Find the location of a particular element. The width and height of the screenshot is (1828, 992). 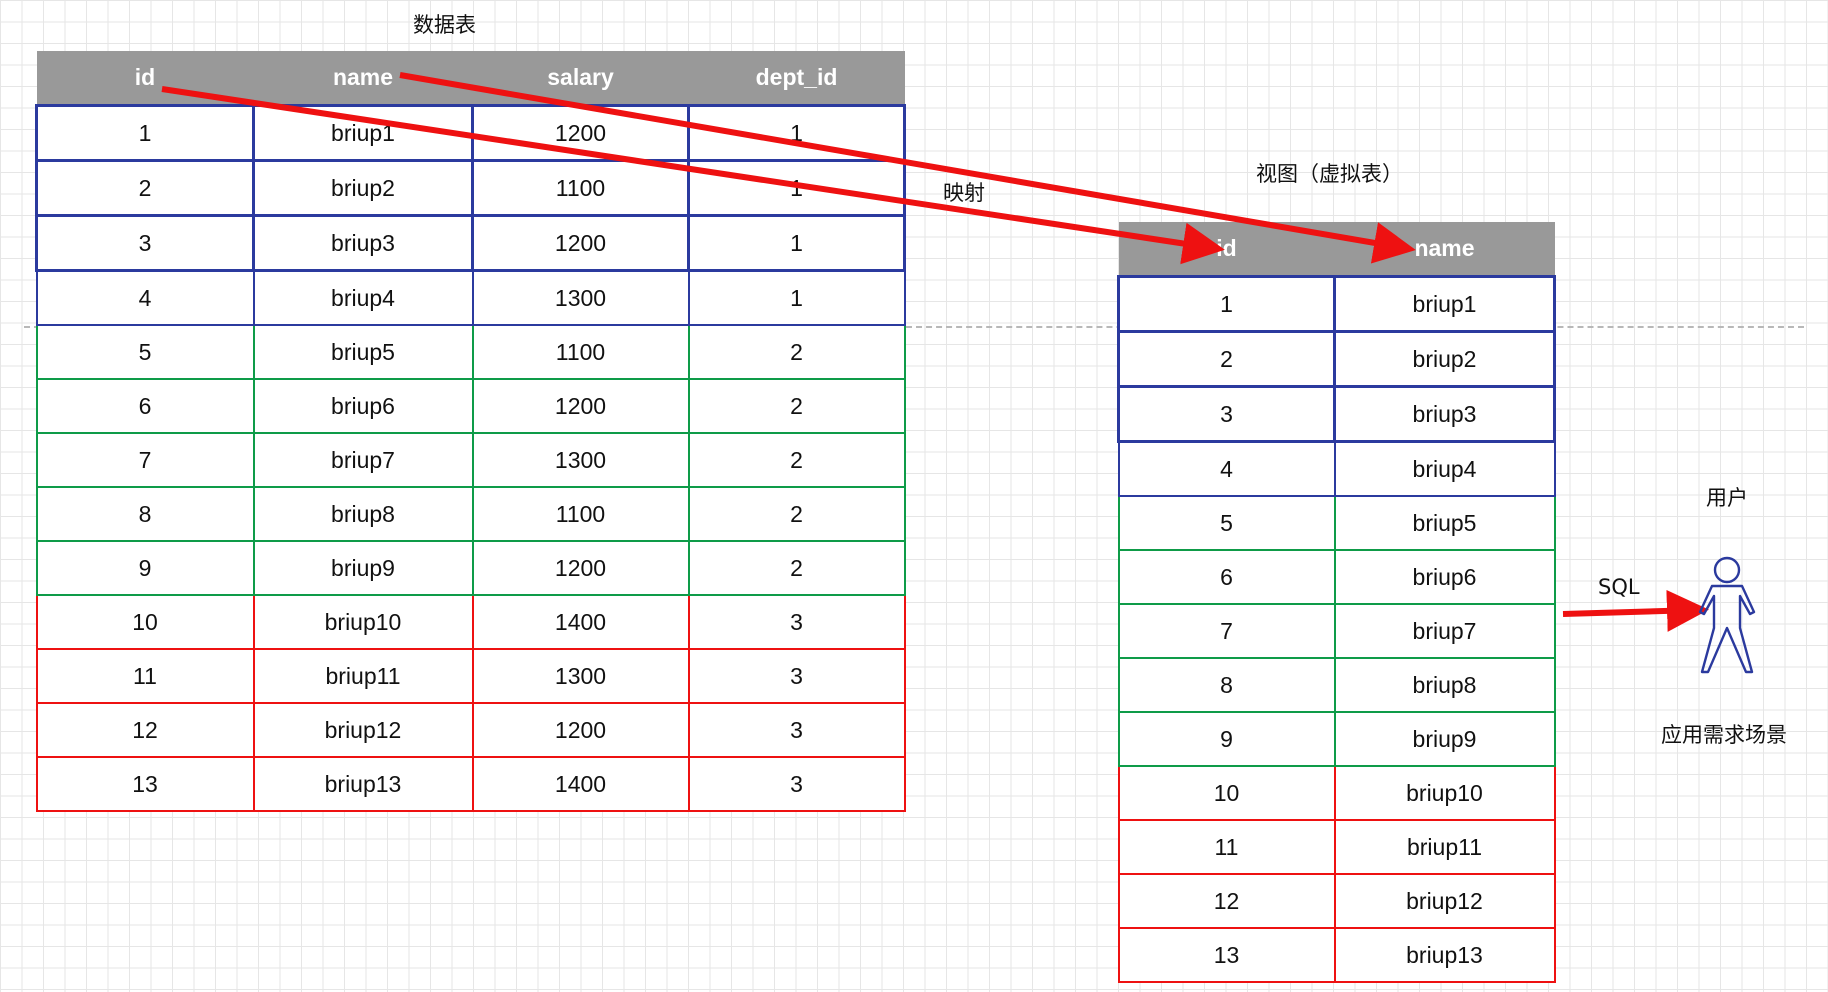

table-cell-id: 6 is located at coordinates (145, 406).